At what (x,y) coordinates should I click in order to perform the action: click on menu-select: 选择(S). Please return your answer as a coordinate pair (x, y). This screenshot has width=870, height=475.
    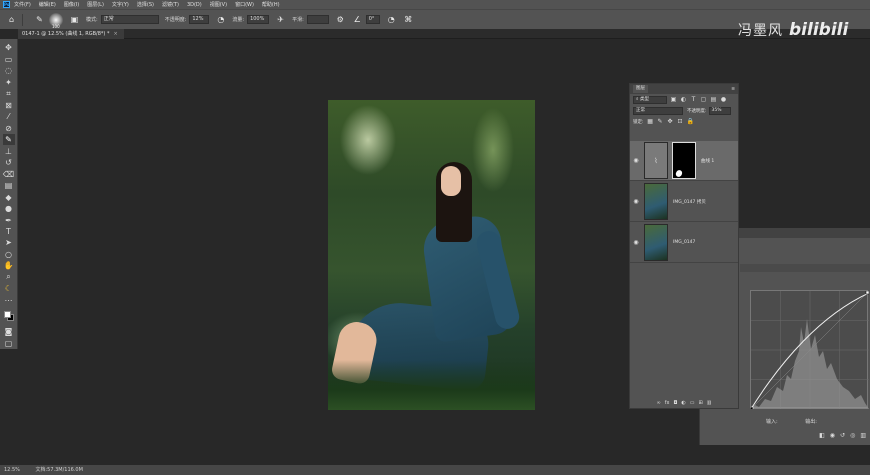
    Looking at the image, I should click on (145, 4).